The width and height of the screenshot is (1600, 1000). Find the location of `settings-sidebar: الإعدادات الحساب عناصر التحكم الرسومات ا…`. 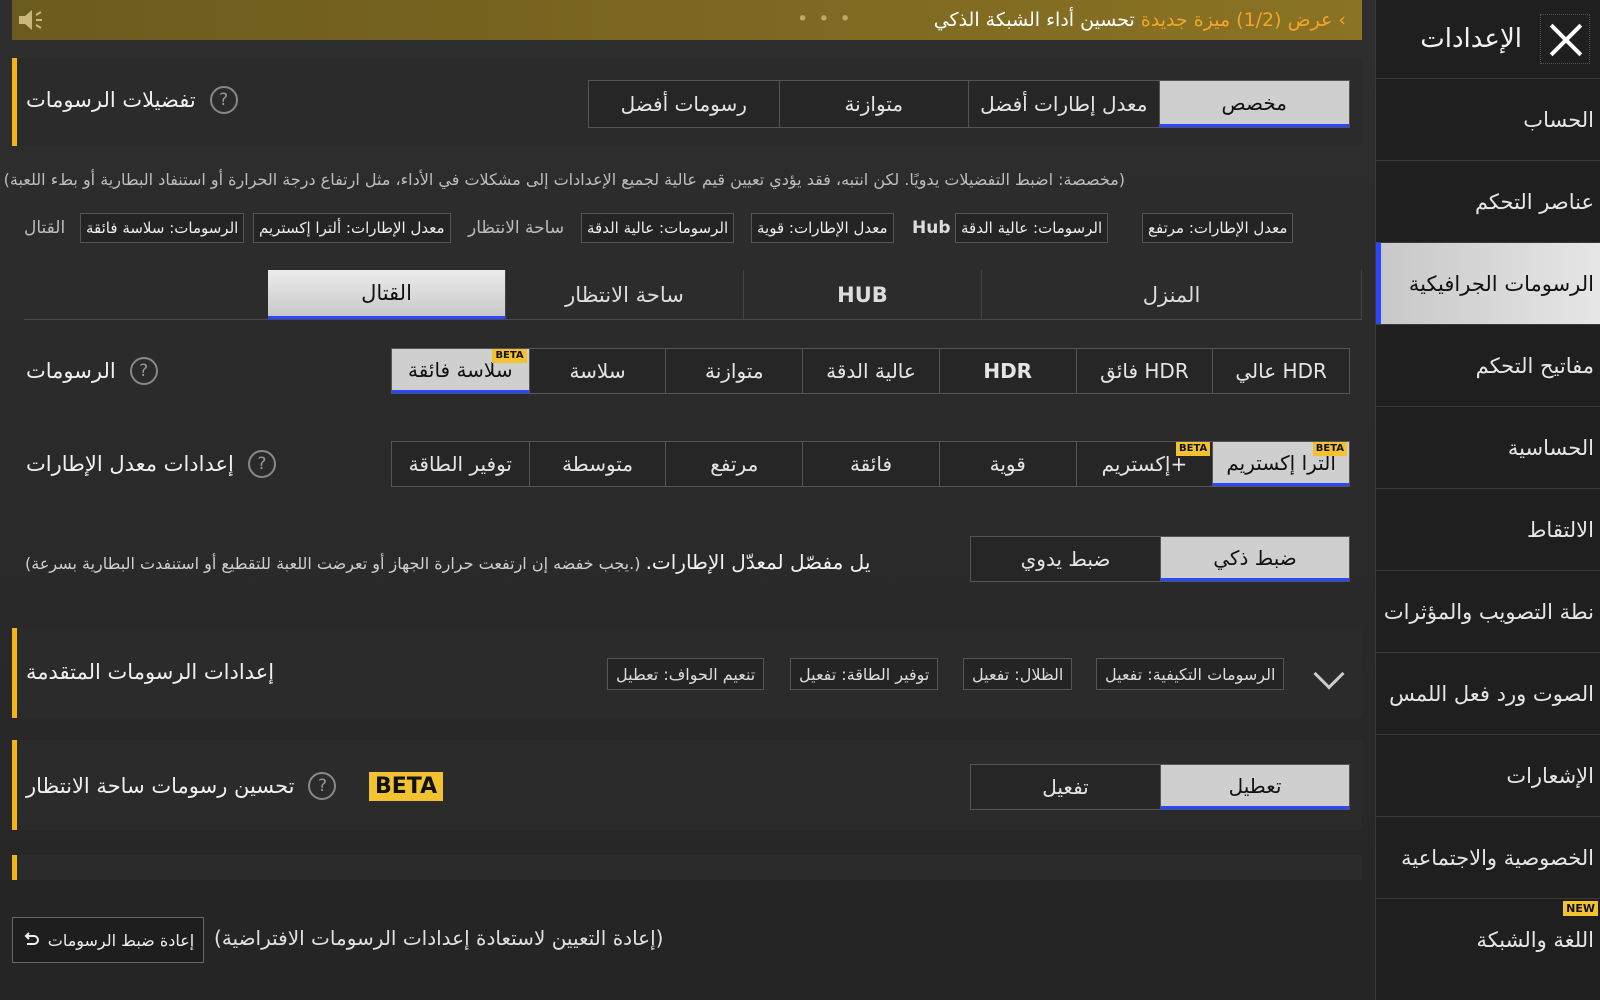

settings-sidebar: الإعدادات الحساب عناصر التحكم الرسومات ا… is located at coordinates (1487, 500).